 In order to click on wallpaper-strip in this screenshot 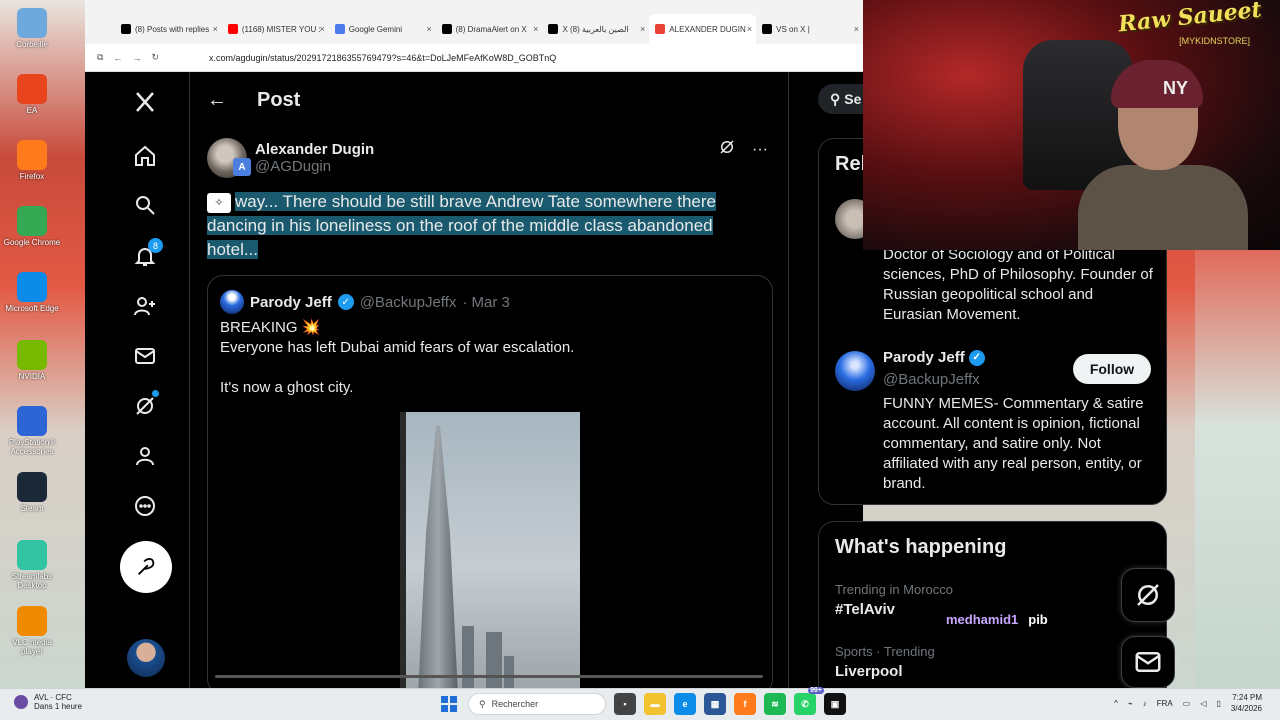, I will do `click(1237, 469)`.